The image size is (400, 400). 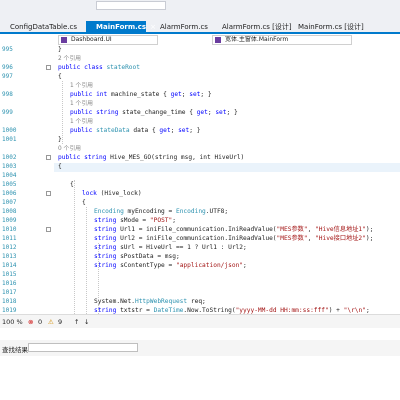 What do you see at coordinates (369, 229) in the screenshot?
I see `code-token: );` at bounding box center [369, 229].